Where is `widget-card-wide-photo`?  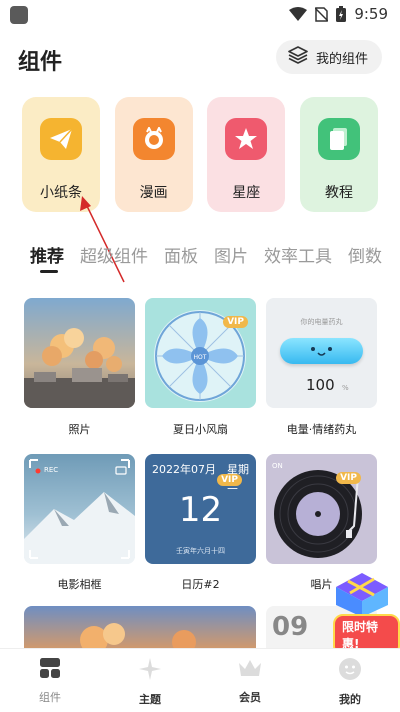
widget-card-wide-photo is located at coordinates (140, 628).